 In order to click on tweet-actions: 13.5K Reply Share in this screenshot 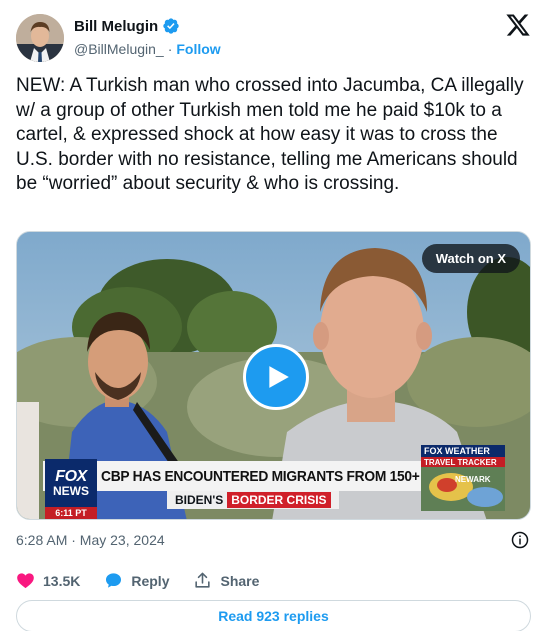, I will do `click(149, 580)`.